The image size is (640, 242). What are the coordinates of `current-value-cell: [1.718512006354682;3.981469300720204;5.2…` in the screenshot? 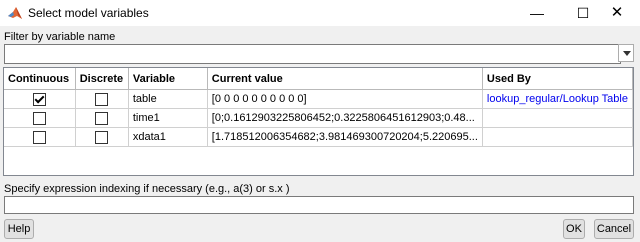 It's located at (345, 137).